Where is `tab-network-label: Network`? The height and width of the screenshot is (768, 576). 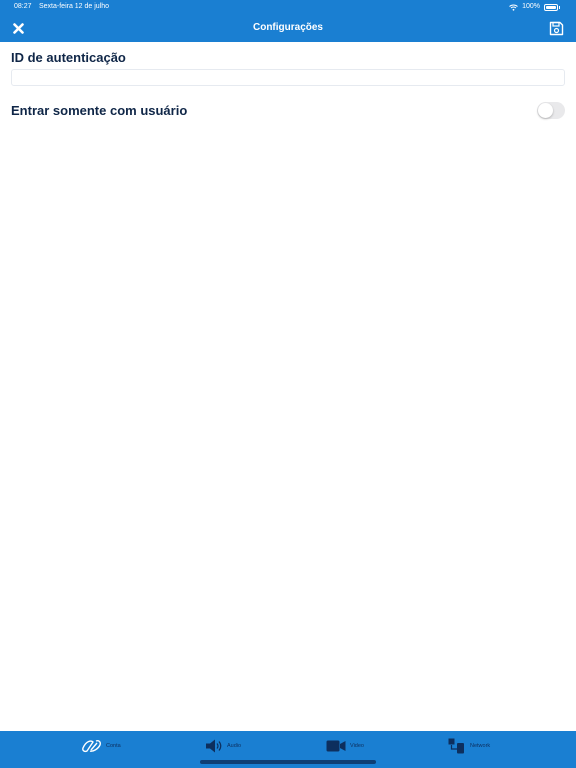
tab-network-label: Network is located at coordinates (480, 746).